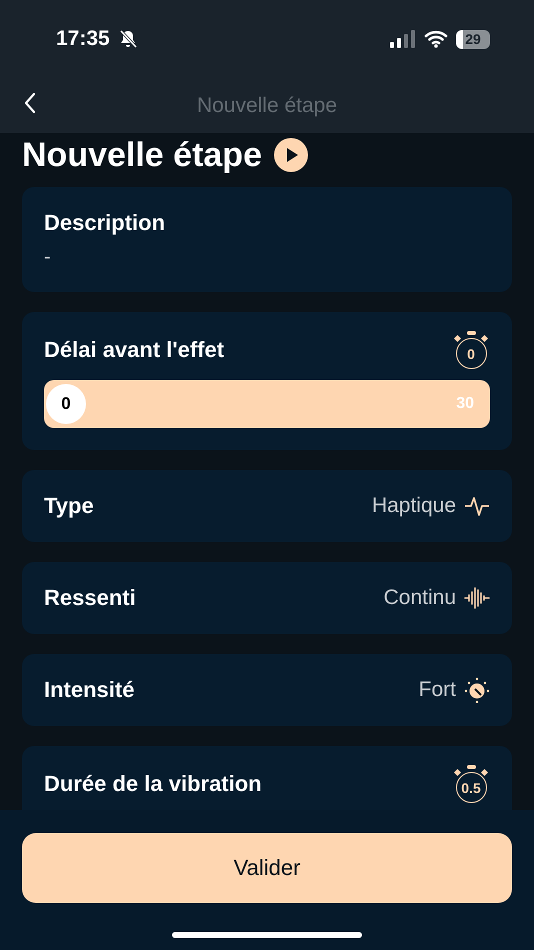 The width and height of the screenshot is (534, 950). What do you see at coordinates (473, 39) in the screenshot?
I see `battery-icon: 29` at bounding box center [473, 39].